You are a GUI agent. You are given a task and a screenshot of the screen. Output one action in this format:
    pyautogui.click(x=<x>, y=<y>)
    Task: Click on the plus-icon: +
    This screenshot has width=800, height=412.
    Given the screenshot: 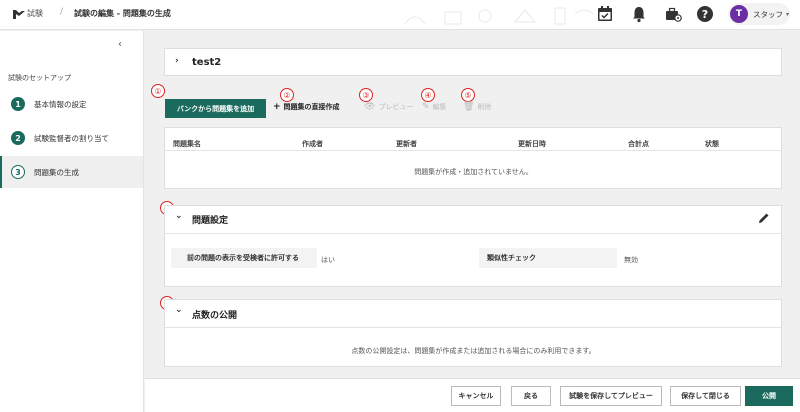 What is the action you would take?
    pyautogui.click(x=277, y=107)
    